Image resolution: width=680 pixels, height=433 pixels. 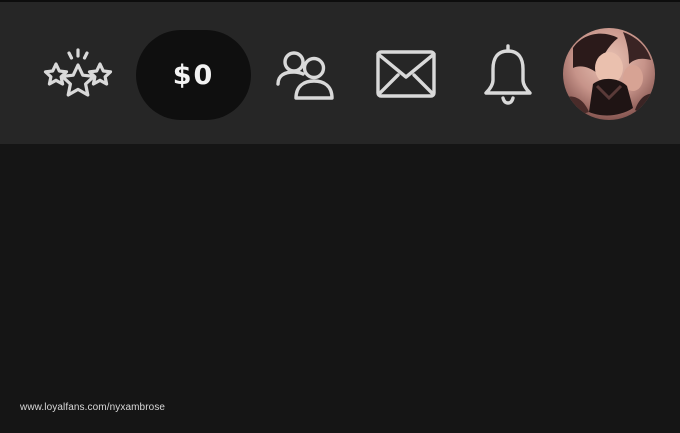 I want to click on envelope-icon, so click(x=406, y=74).